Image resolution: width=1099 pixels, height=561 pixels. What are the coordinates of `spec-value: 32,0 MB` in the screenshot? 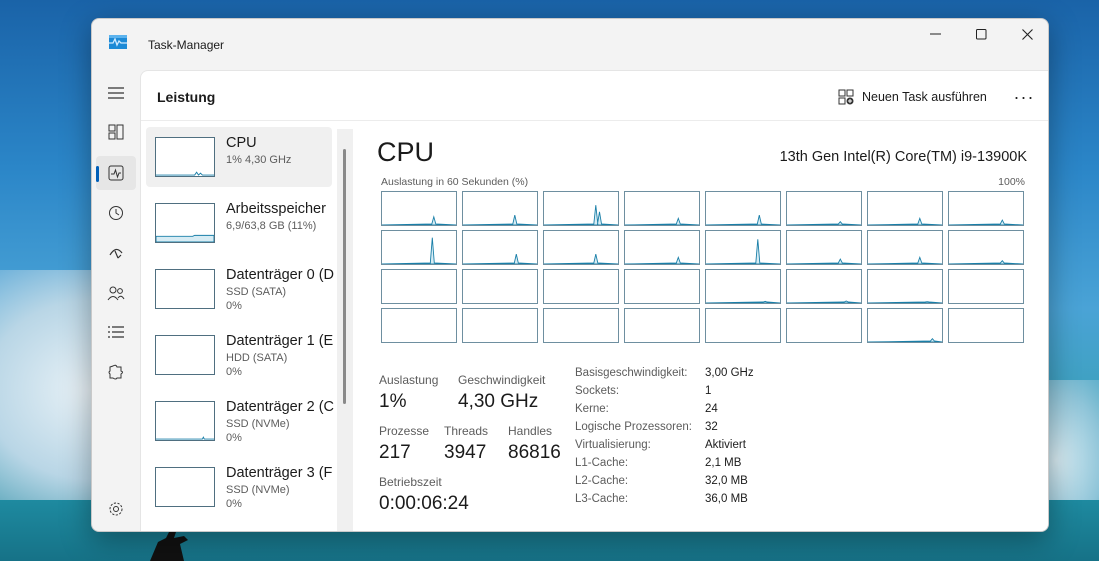 It's located at (726, 481).